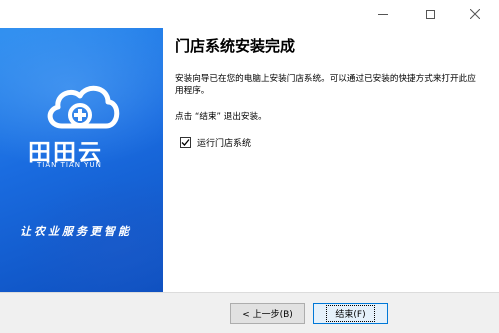 Image resolution: width=499 pixels, height=333 pixels. I want to click on button-bar: < 上一步(B) 结束(F), so click(249, 312).